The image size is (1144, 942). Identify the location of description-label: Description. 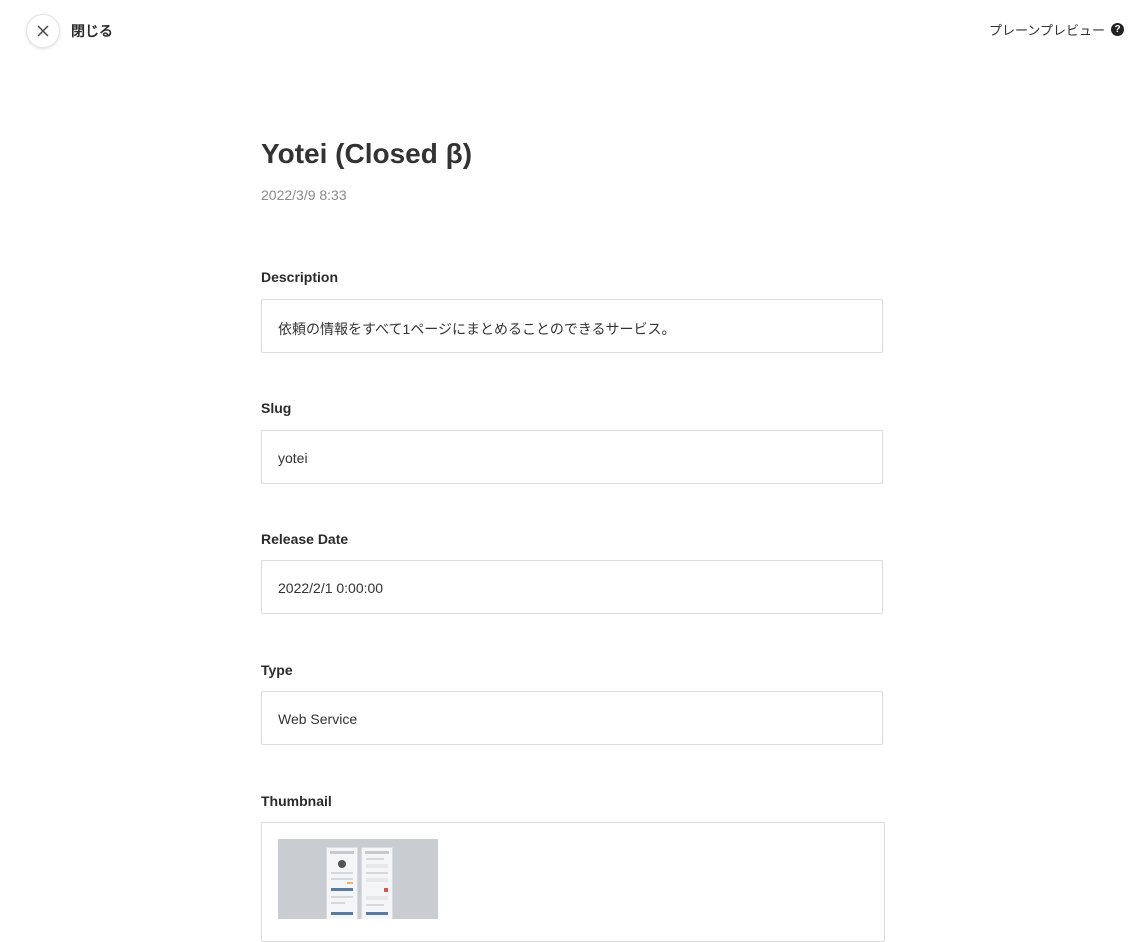
(300, 277).